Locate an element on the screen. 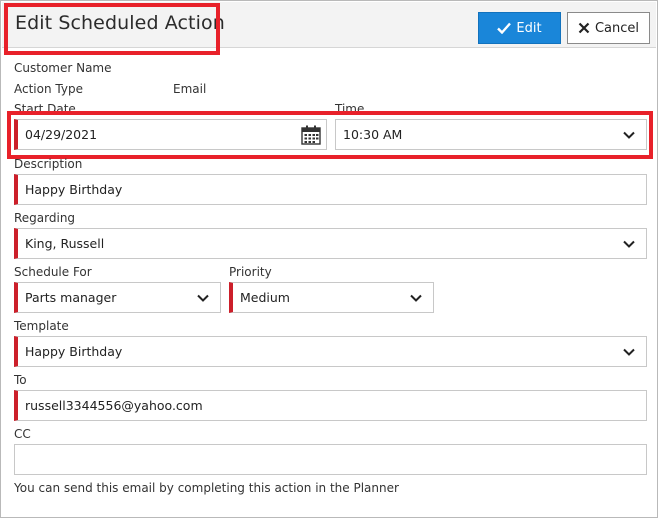 The image size is (658, 518). customer-name-label: Customer Name is located at coordinates (63, 68).